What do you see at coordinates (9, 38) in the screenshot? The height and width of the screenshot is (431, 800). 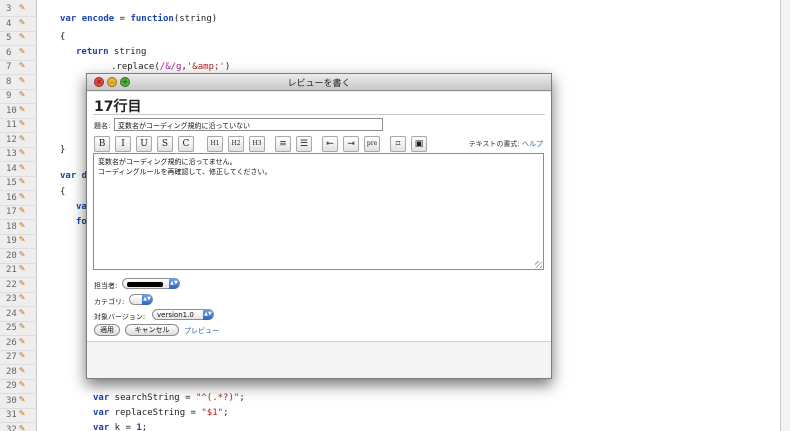 I see `line-number-text: 5` at bounding box center [9, 38].